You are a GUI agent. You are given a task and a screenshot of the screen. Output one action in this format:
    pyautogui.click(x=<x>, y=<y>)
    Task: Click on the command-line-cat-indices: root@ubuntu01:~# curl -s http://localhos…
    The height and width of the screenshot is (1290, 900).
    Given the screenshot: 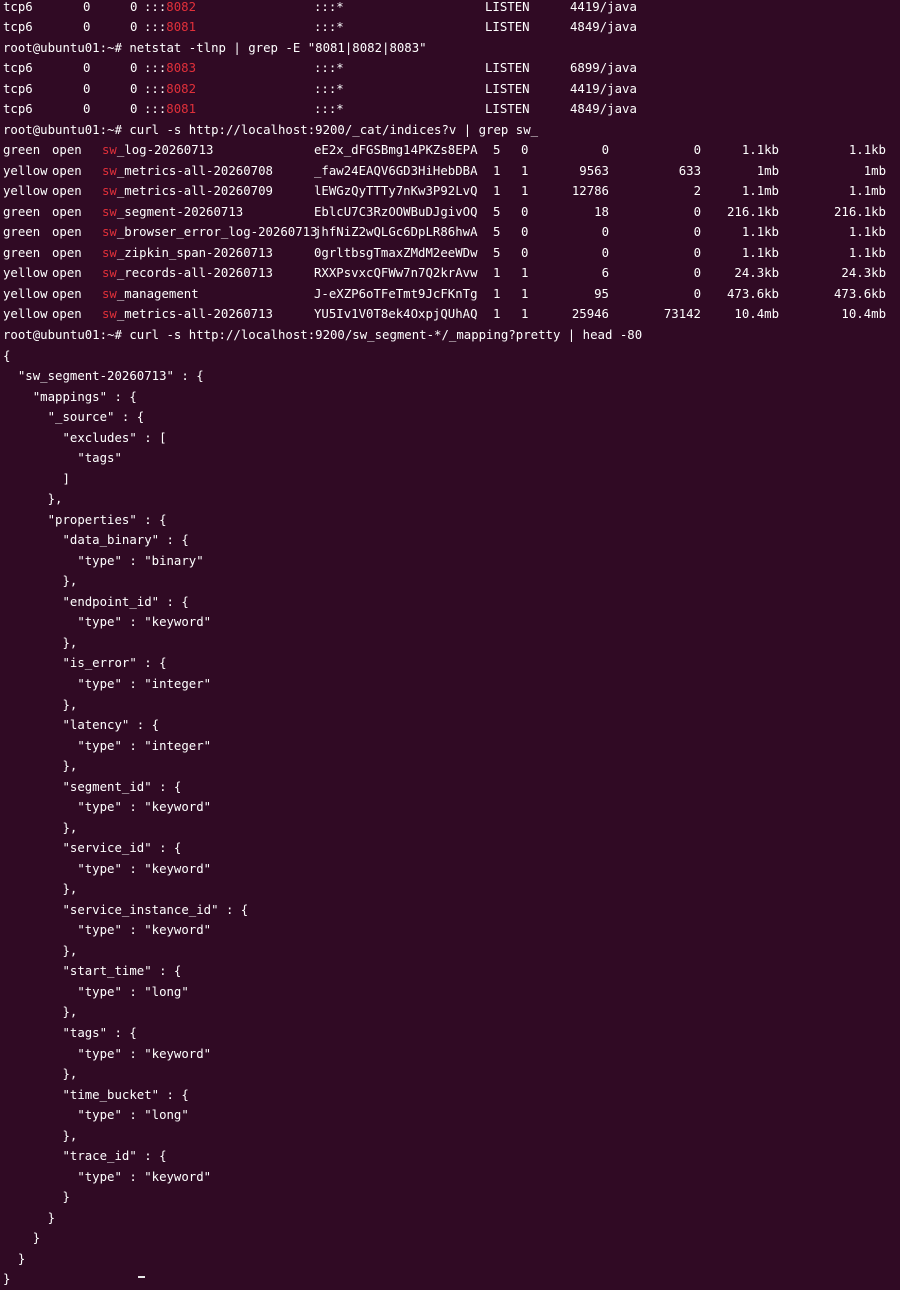 What is the action you would take?
    pyautogui.click(x=270, y=130)
    